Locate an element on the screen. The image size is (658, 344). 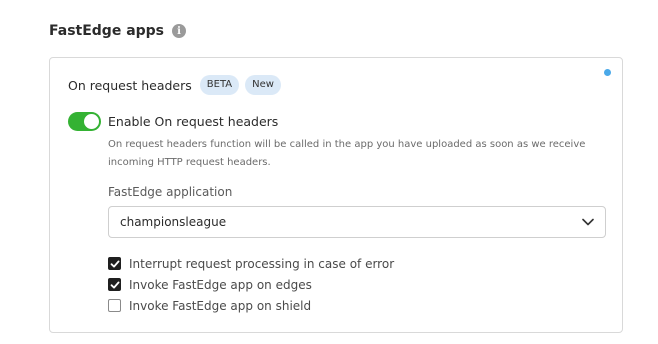
enable-toggle is located at coordinates (84, 121).